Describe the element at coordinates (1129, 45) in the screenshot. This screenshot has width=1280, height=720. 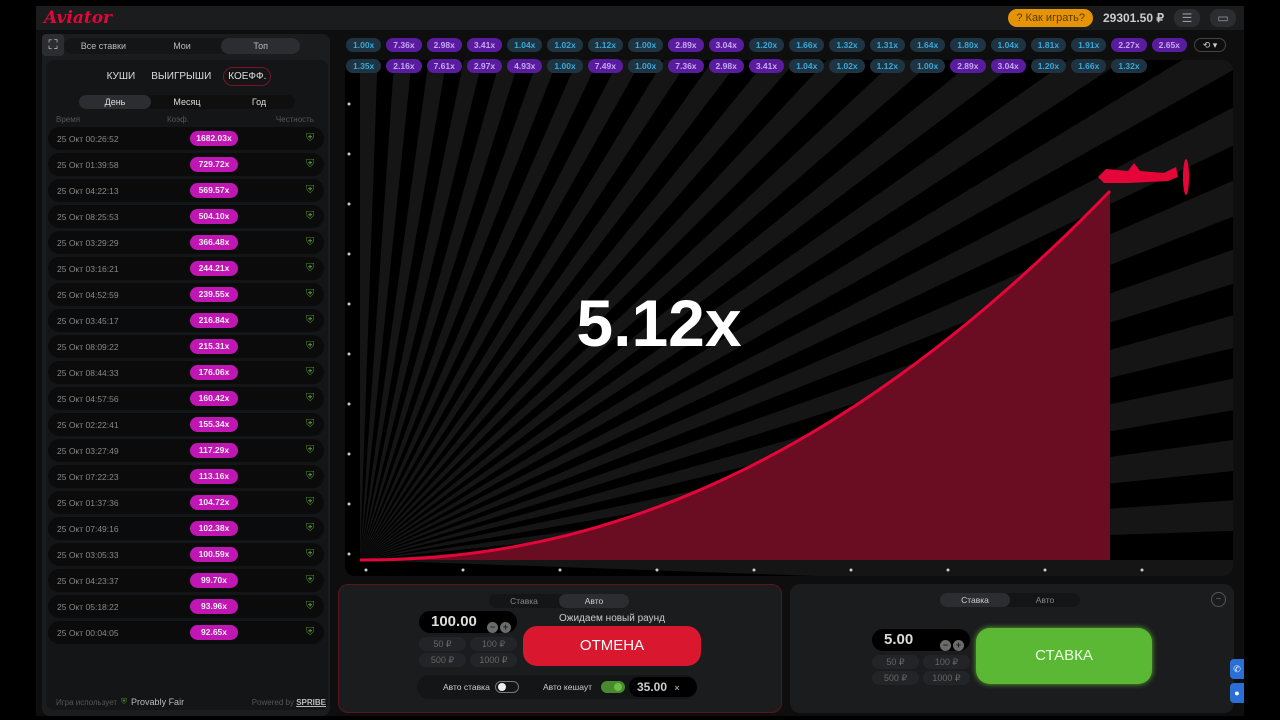
I see `history-chip: 2.27x` at that location.